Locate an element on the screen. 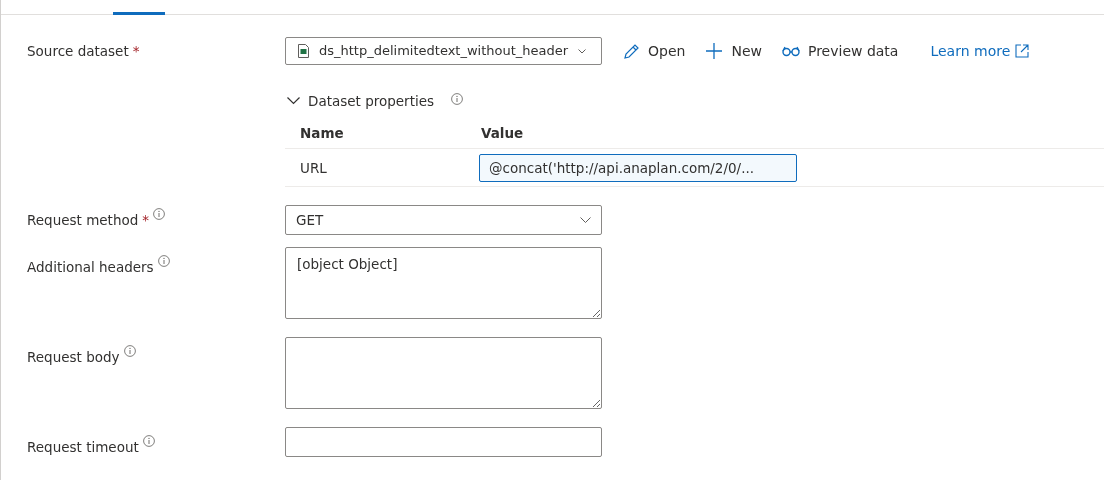  dropdown-value: GET is located at coordinates (310, 221).